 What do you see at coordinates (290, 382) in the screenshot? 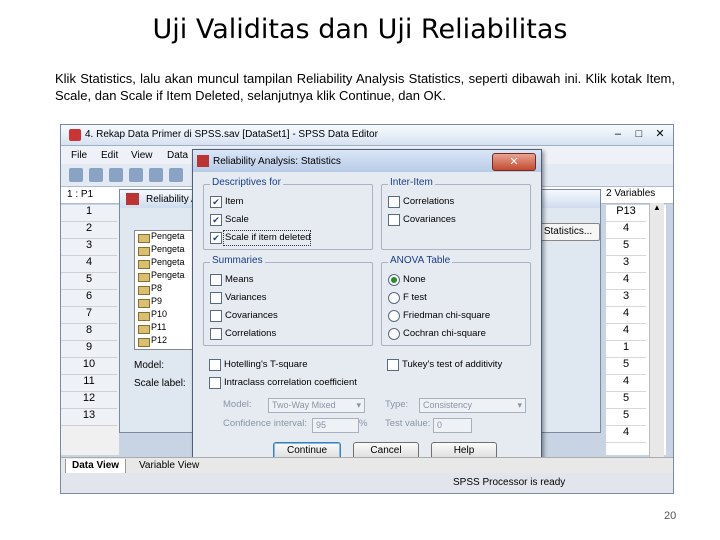
I see `checkbox-label: Intraclass correlation coefficient` at bounding box center [290, 382].